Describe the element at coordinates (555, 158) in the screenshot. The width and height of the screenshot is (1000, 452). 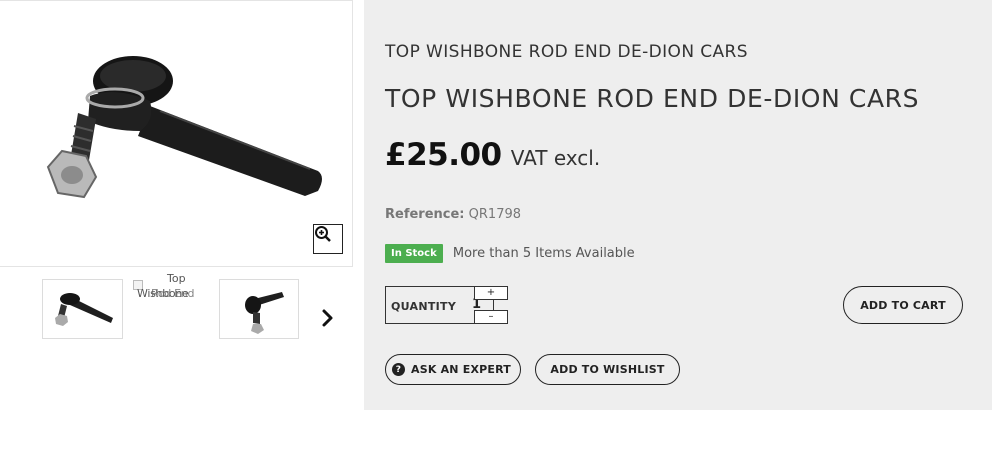
I see `vat-label: VAT excl.` at that location.